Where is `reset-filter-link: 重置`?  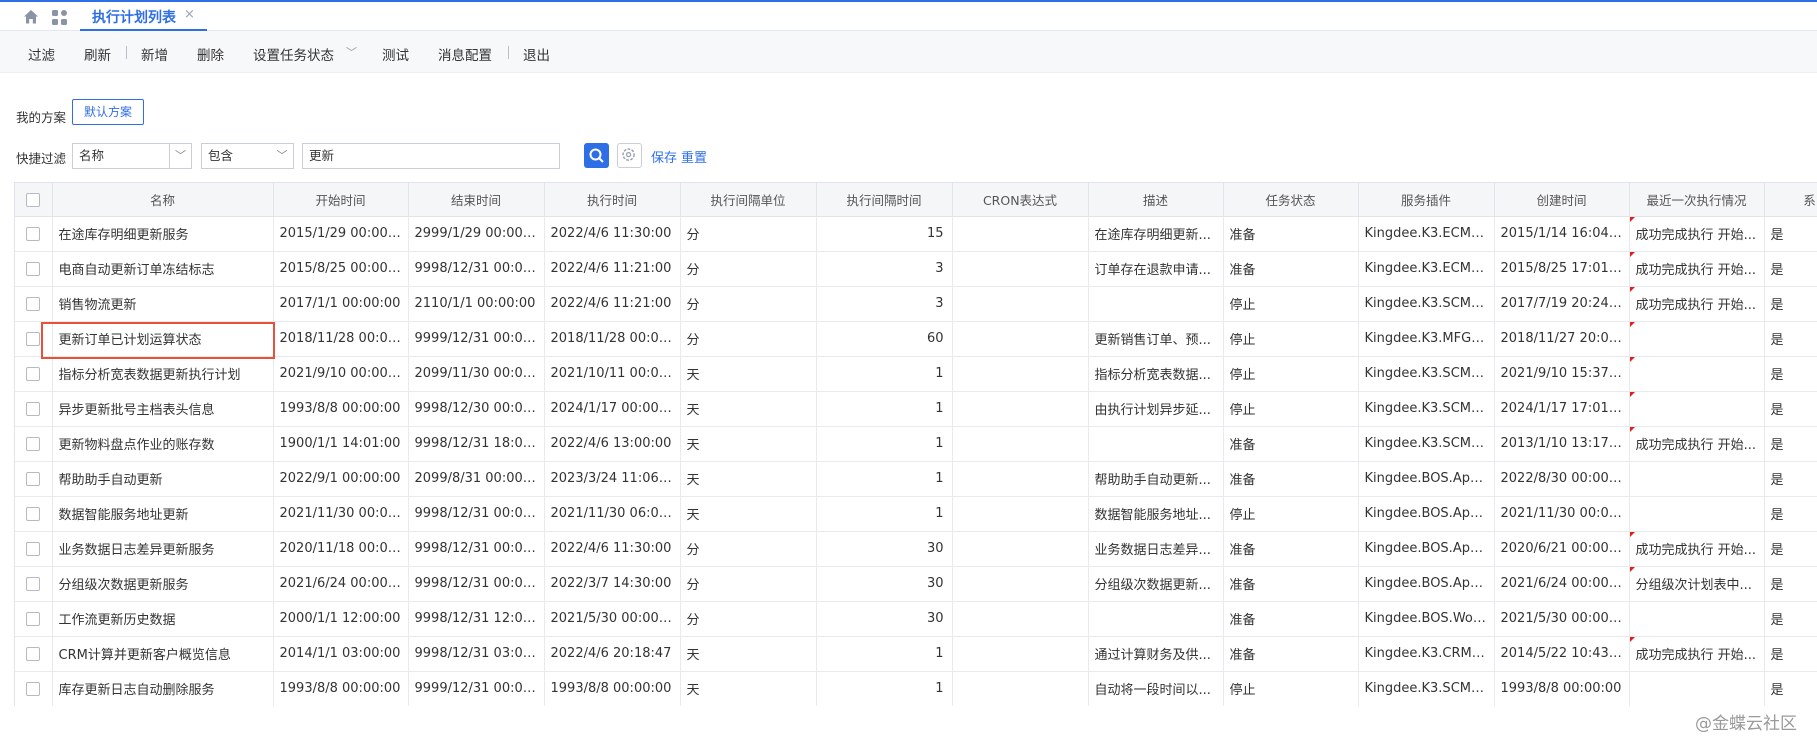 reset-filter-link: 重置 is located at coordinates (694, 156).